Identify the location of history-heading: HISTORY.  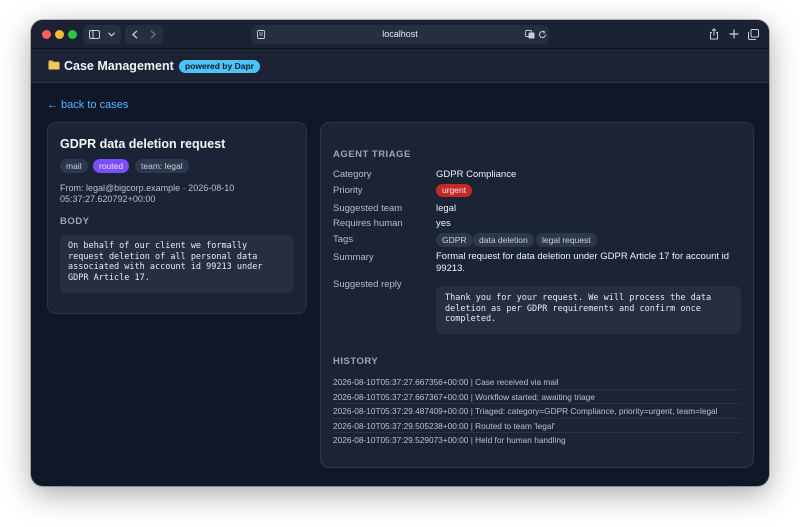
(356, 361).